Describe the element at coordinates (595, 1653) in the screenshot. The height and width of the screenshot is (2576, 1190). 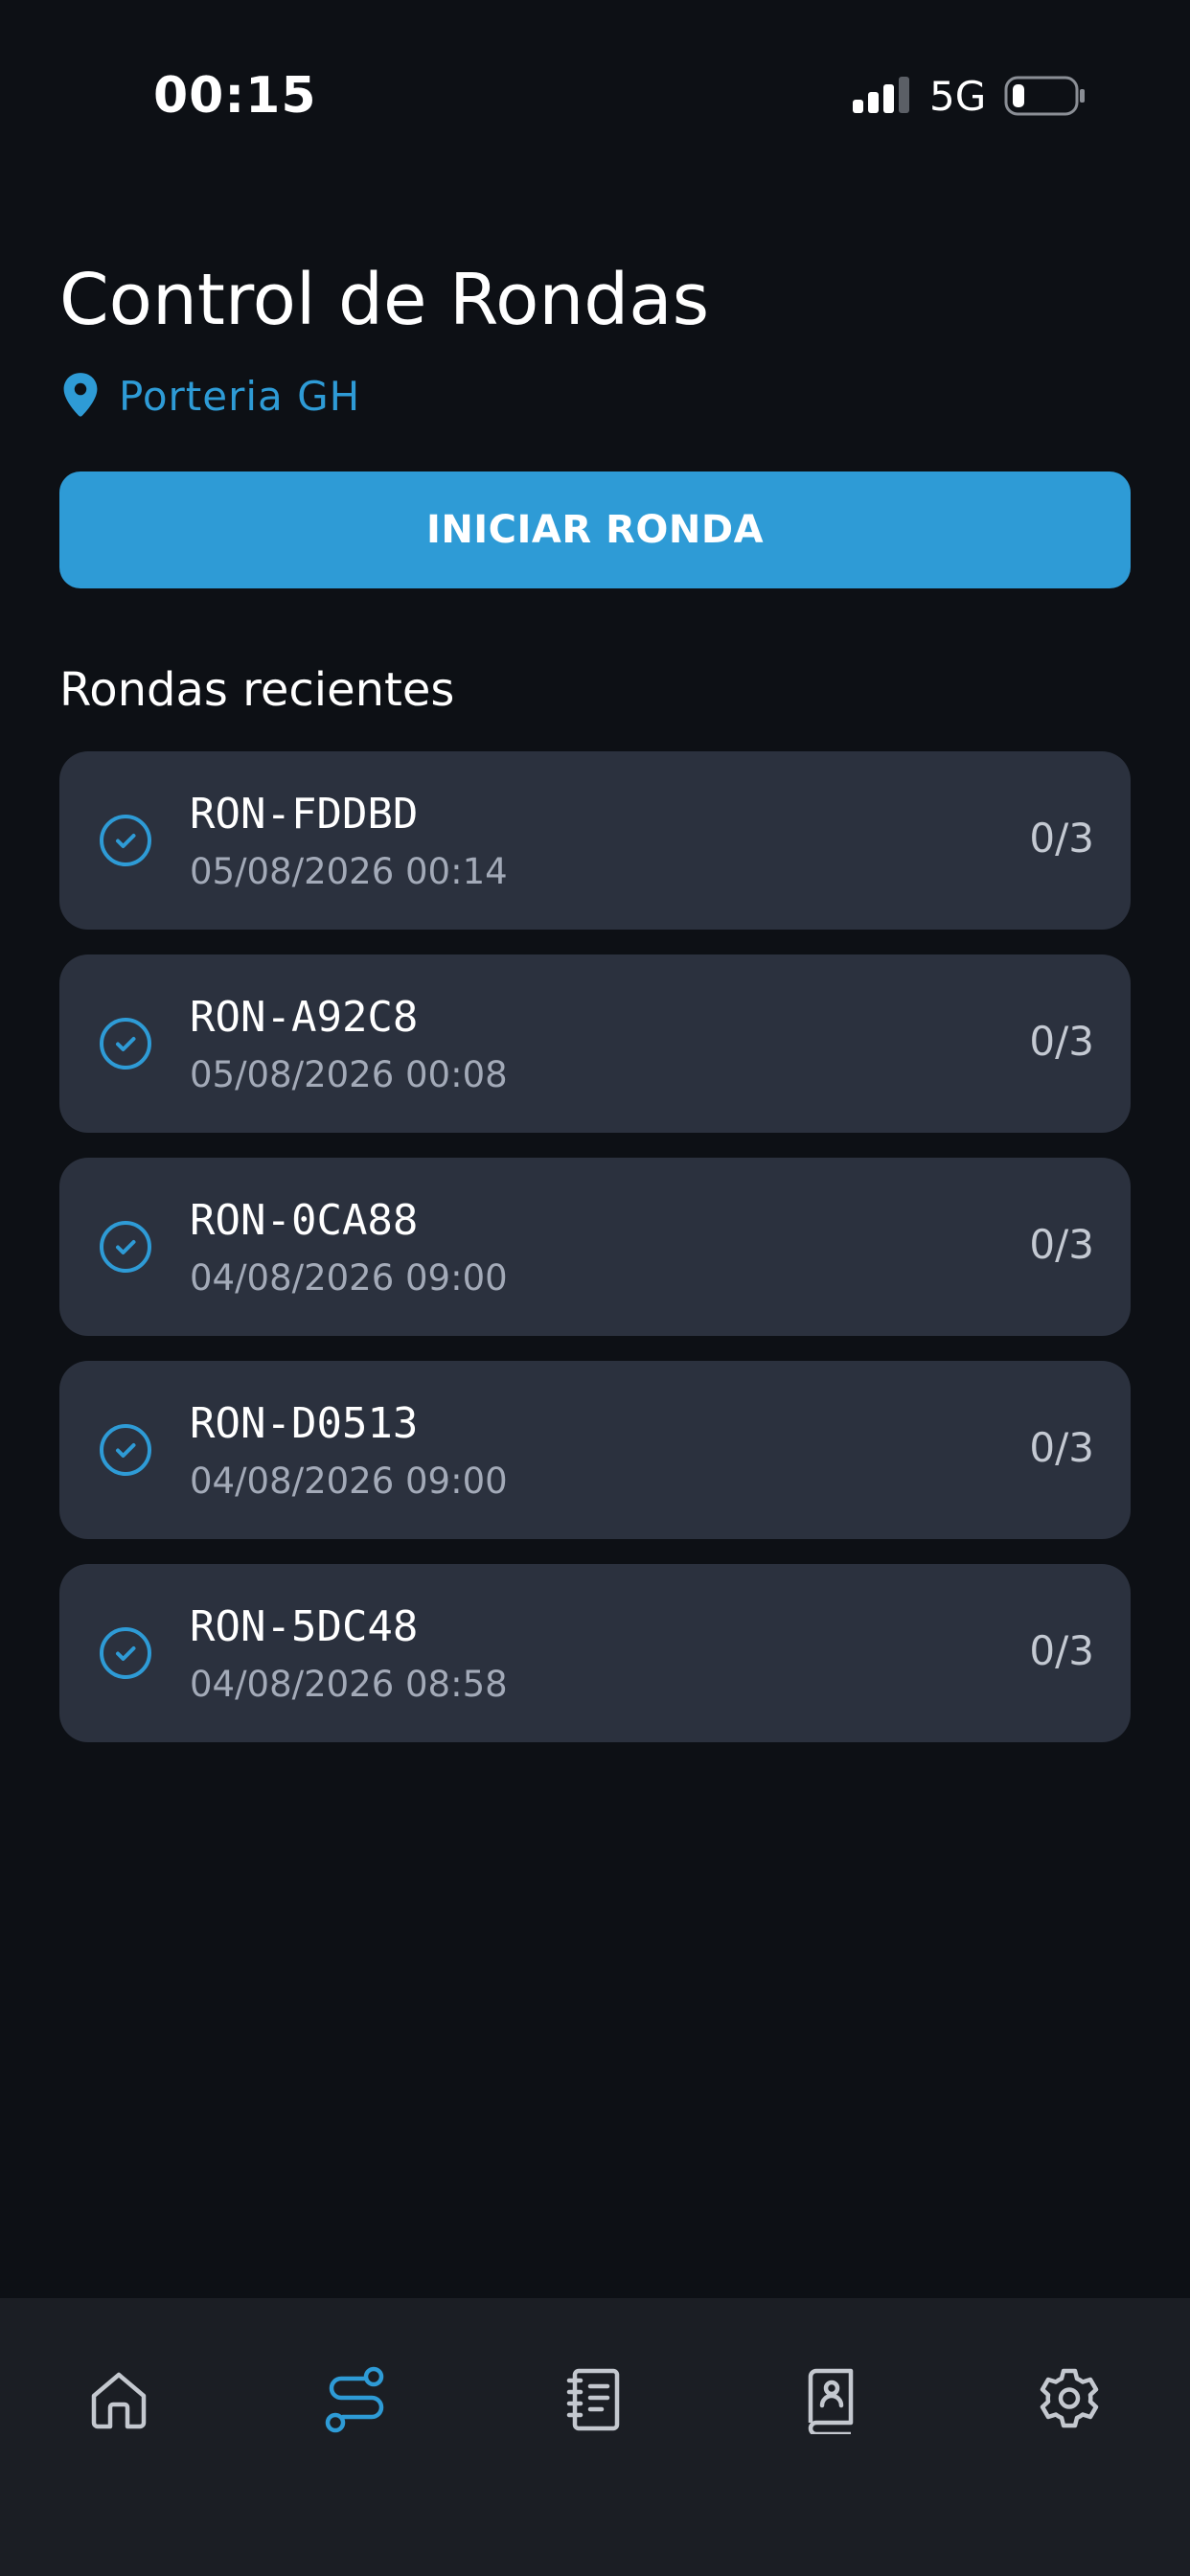
I see `round-card: RON-5DC48 04/08/2026 08:58 0/3` at that location.